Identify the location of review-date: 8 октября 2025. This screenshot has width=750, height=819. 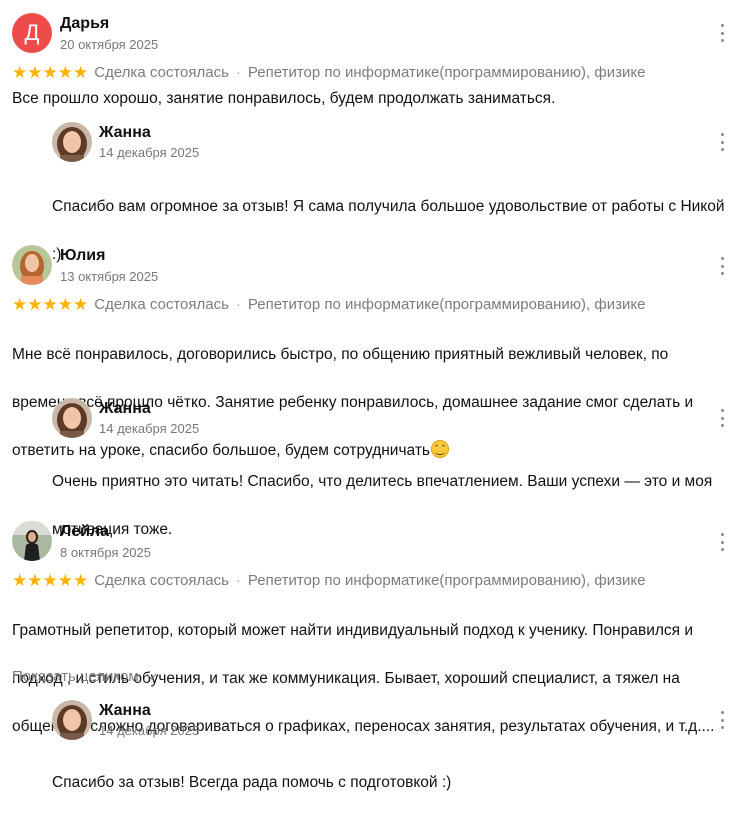
(105, 552).